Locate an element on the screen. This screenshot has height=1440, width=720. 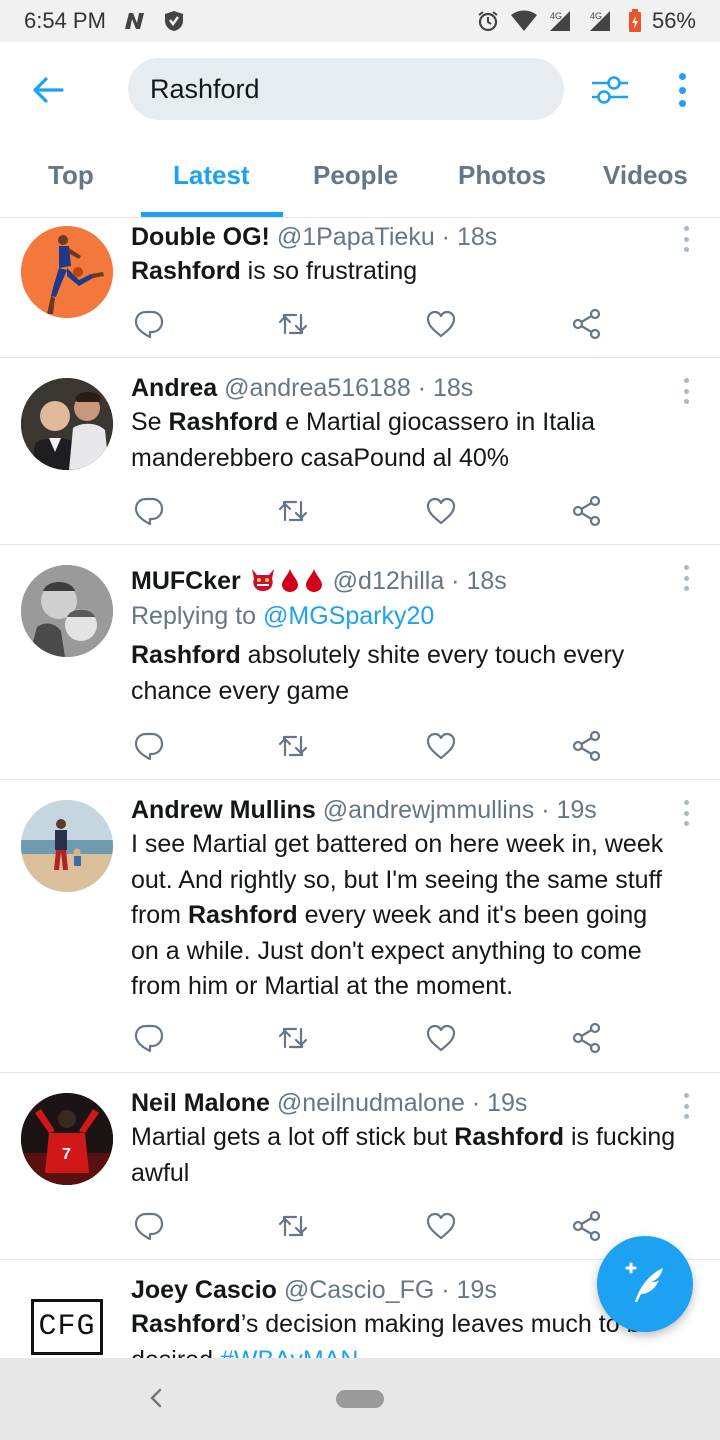
tweet-text-pre: Se is located at coordinates (150, 422).